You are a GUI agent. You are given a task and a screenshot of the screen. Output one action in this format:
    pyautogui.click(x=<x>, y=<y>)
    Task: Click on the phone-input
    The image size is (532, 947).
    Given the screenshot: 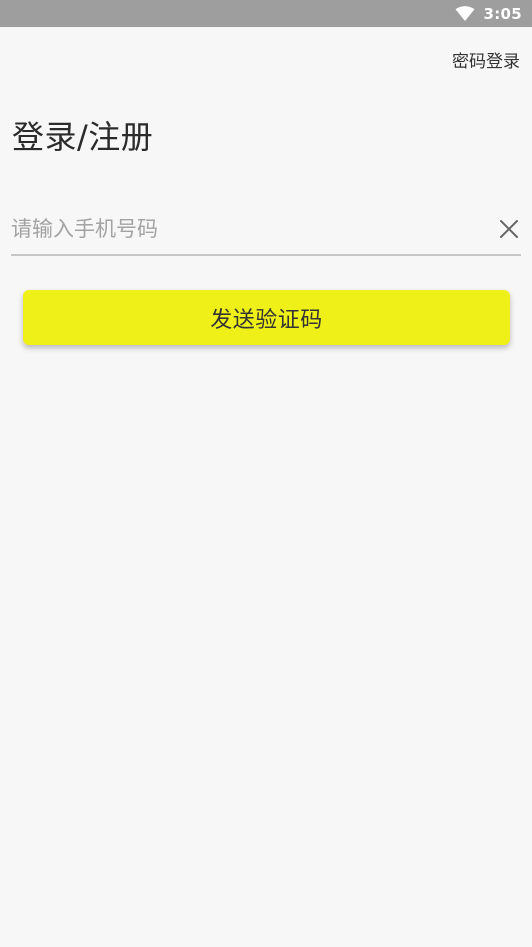 What is the action you would take?
    pyautogui.click(x=246, y=229)
    